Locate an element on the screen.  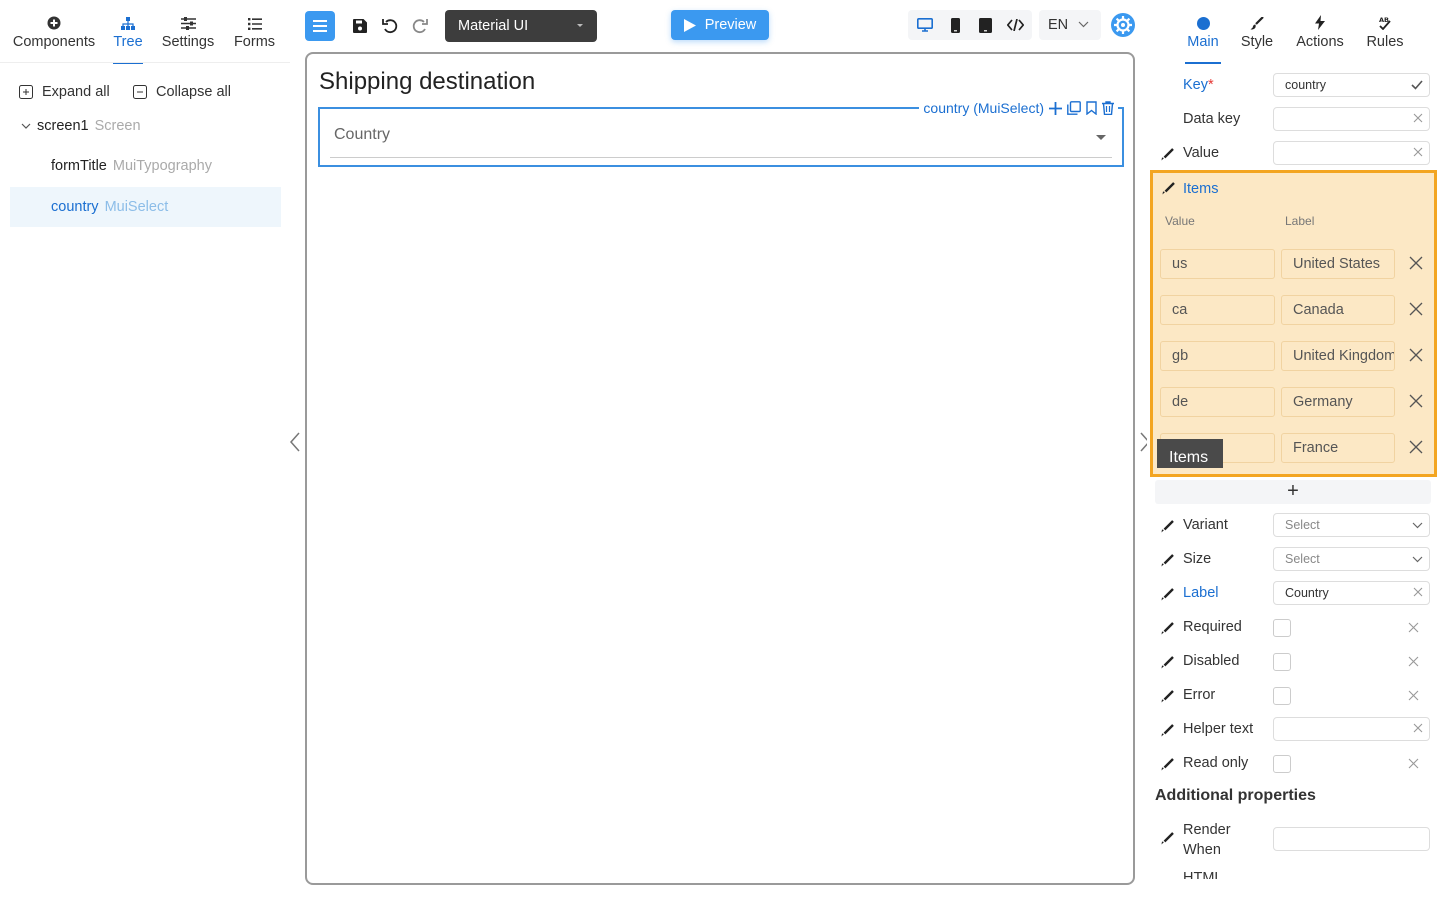
save-button is located at coordinates (360, 26).